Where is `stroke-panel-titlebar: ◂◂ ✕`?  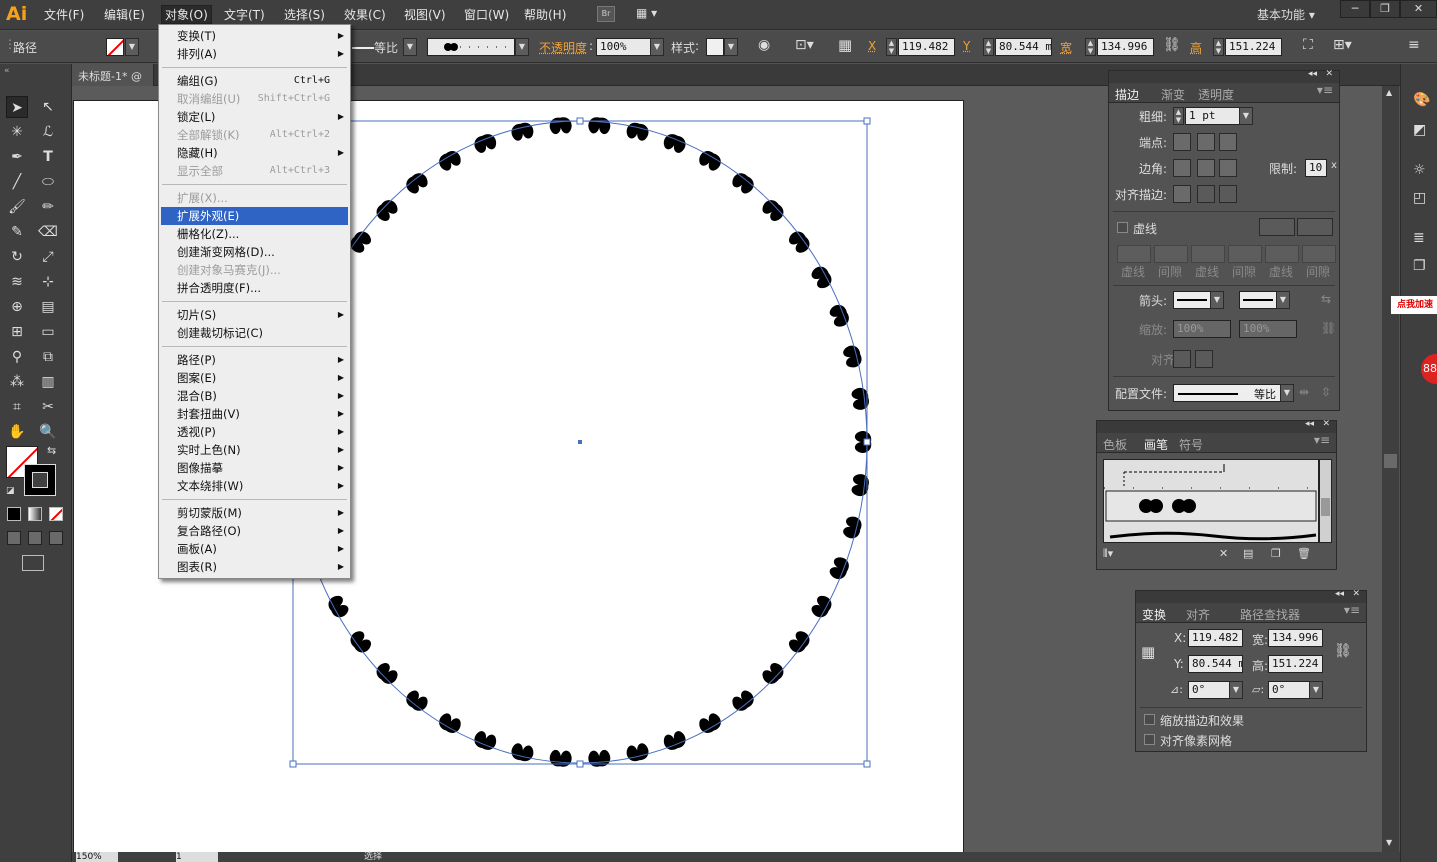
stroke-panel-titlebar: ◂◂ ✕ is located at coordinates (1224, 76).